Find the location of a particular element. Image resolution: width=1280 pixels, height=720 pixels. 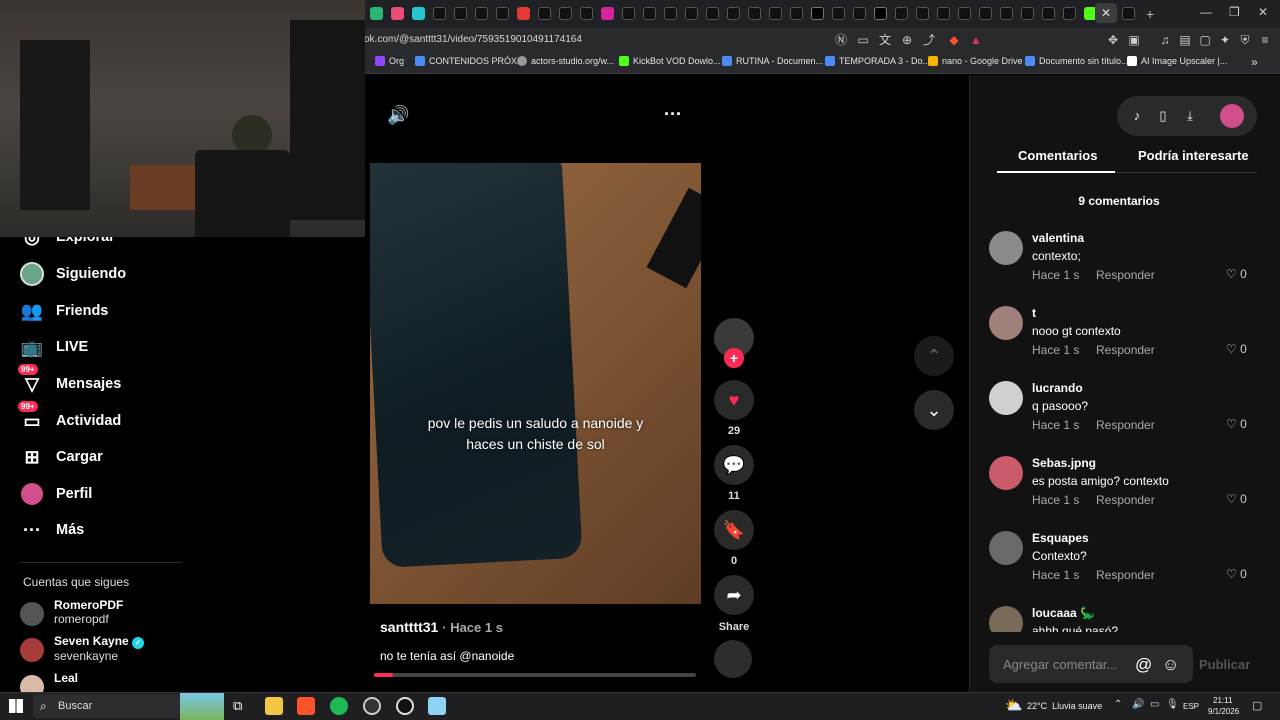

sound-disc-icon is located at coordinates (733, 659).